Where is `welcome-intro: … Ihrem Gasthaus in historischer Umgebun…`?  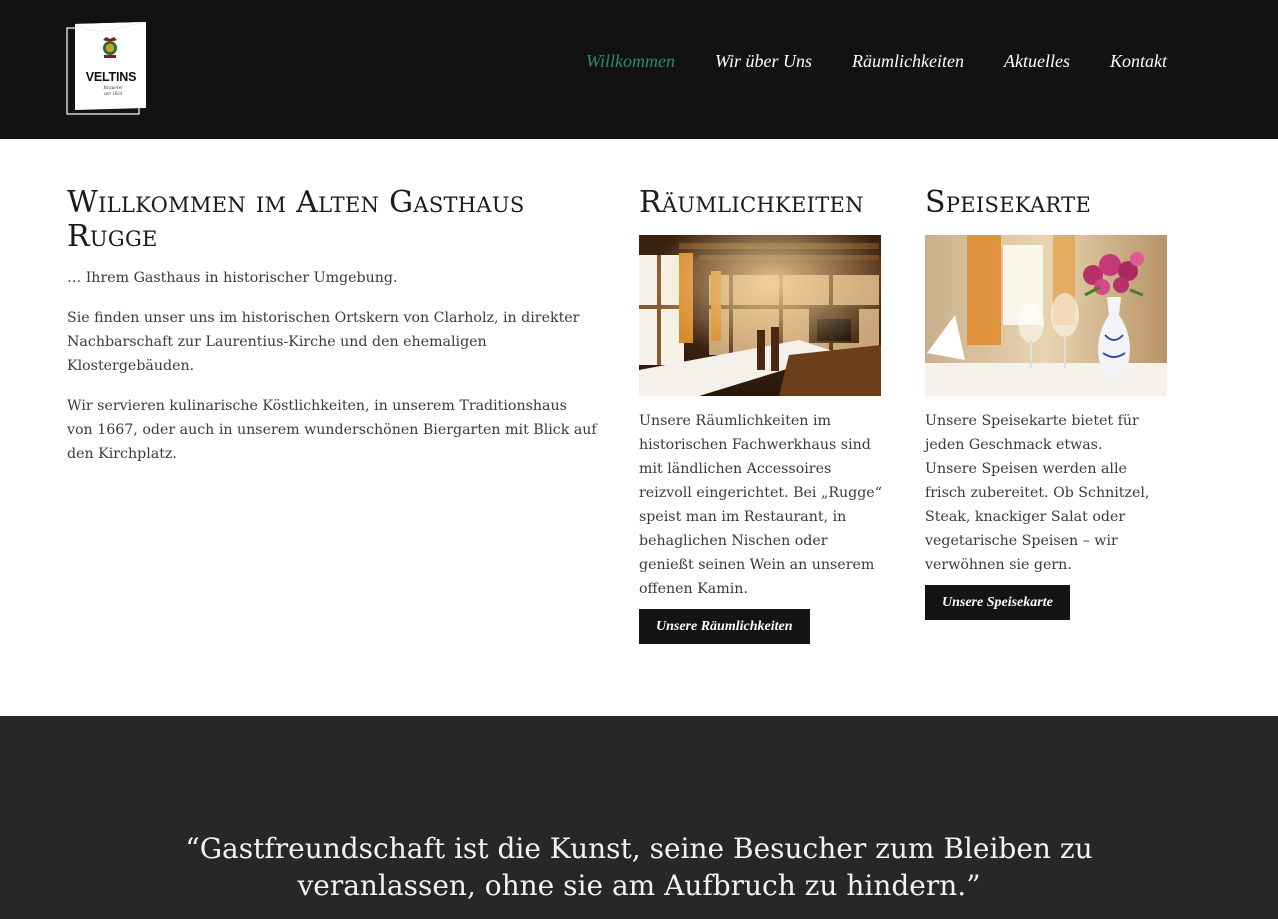
welcome-intro: … Ihrem Gasthaus in historischer Umgebun… is located at coordinates (232, 278).